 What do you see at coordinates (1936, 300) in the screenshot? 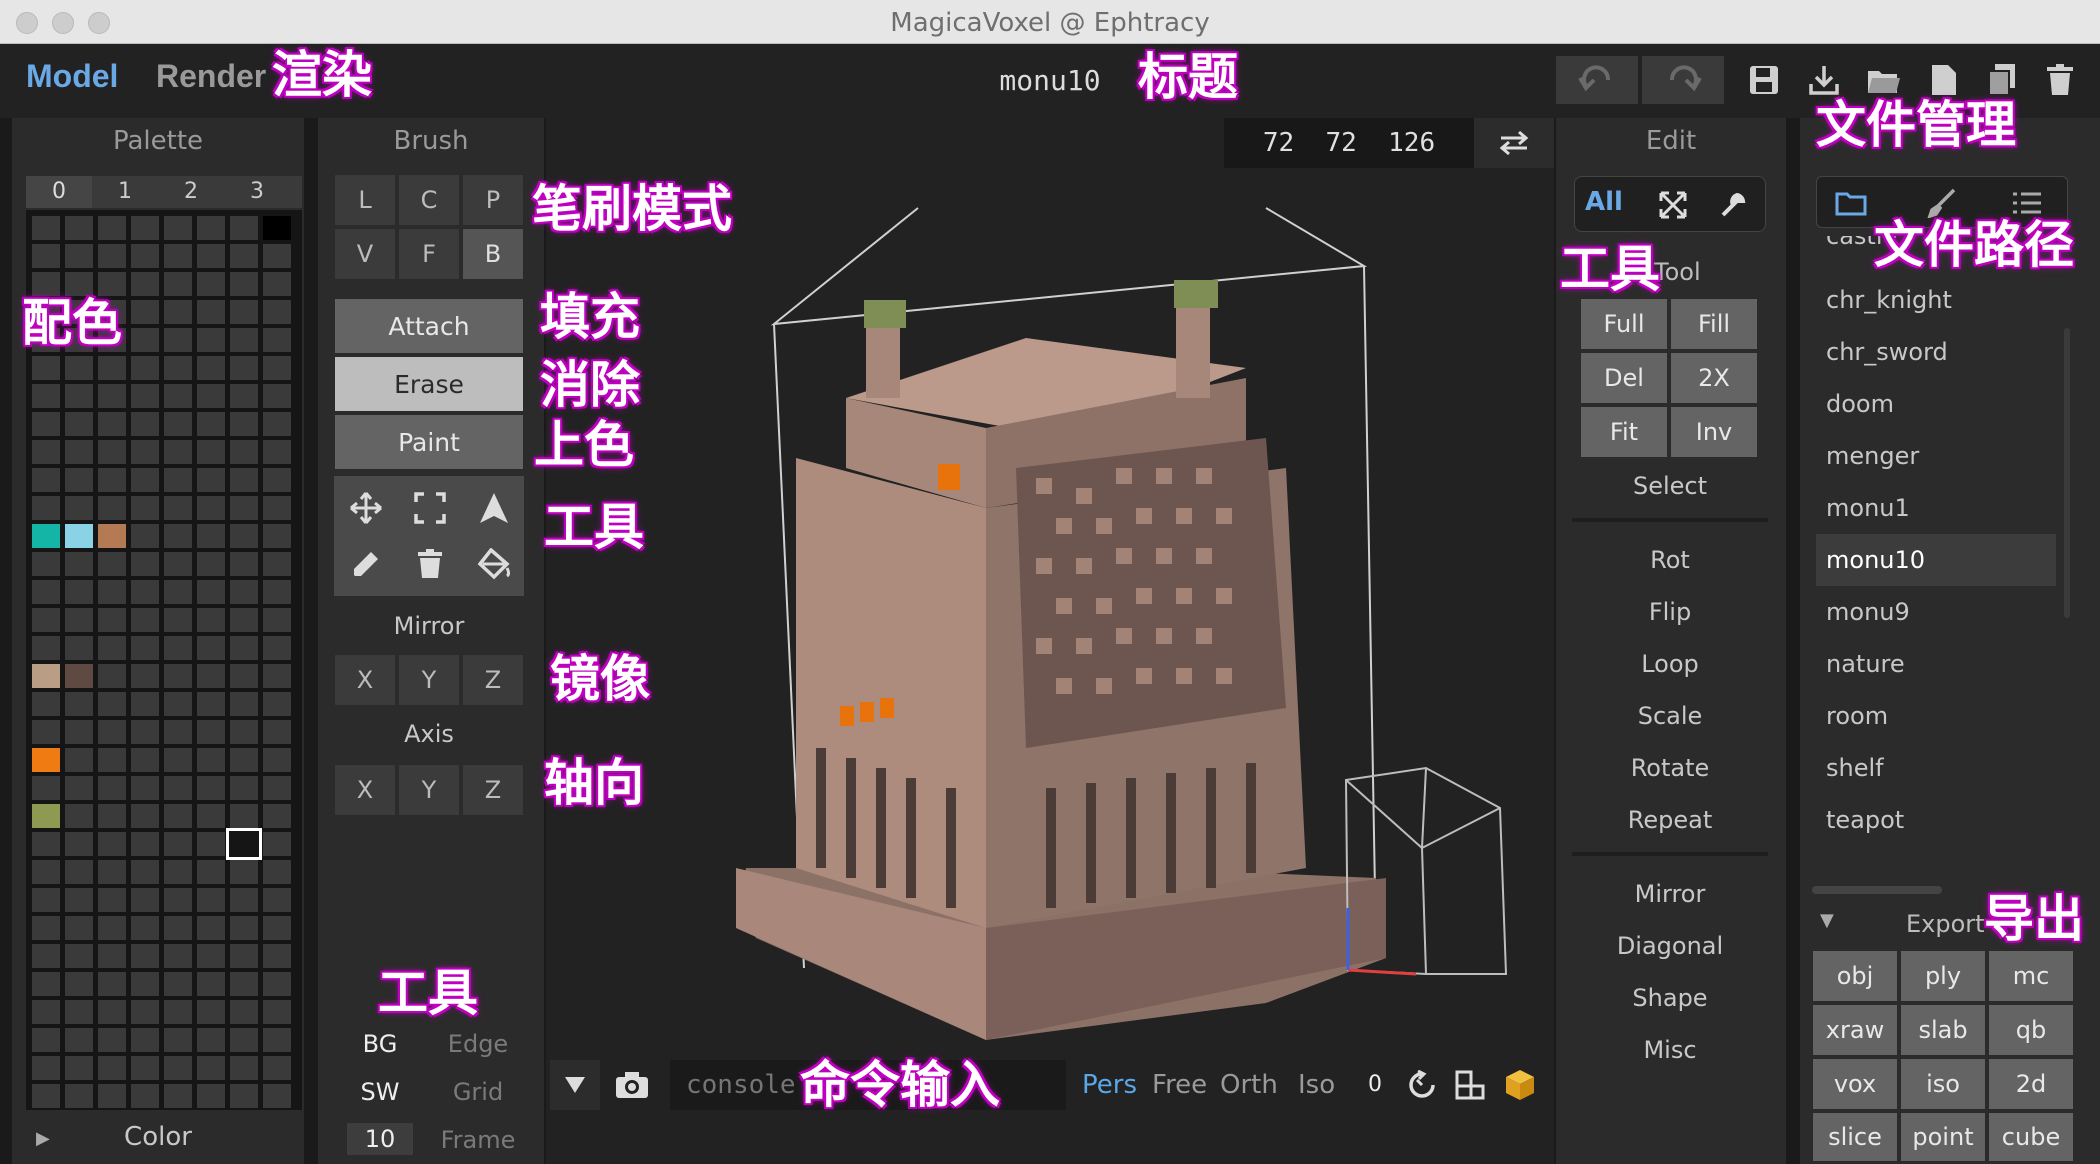
I see `file-list-item: chr_knight` at bounding box center [1936, 300].